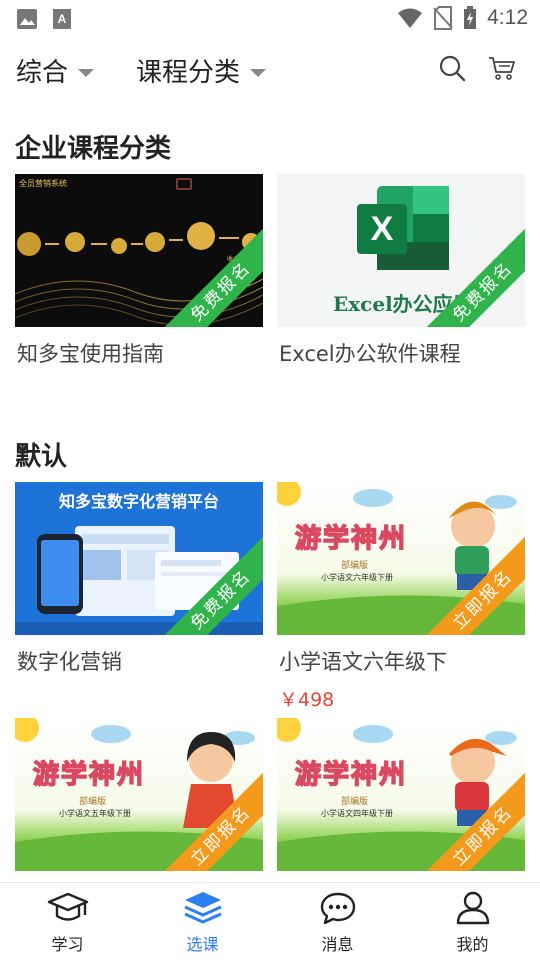 The image size is (540, 960). I want to click on course-thumbnail: 游学神州 部编版 小学语文六年级下册 立即报名, so click(401, 558).